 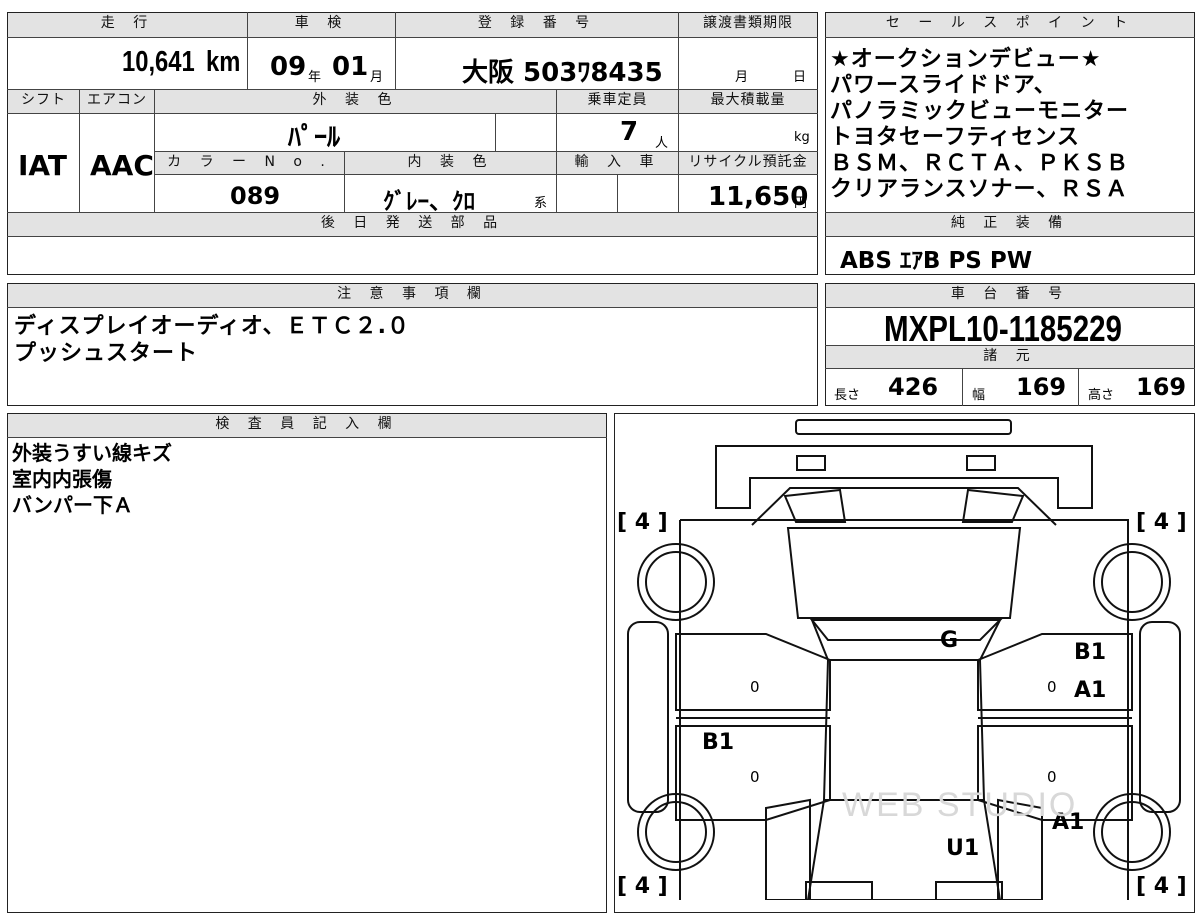 I want to click on mark-rear-bumper: U1, so click(x=963, y=848).